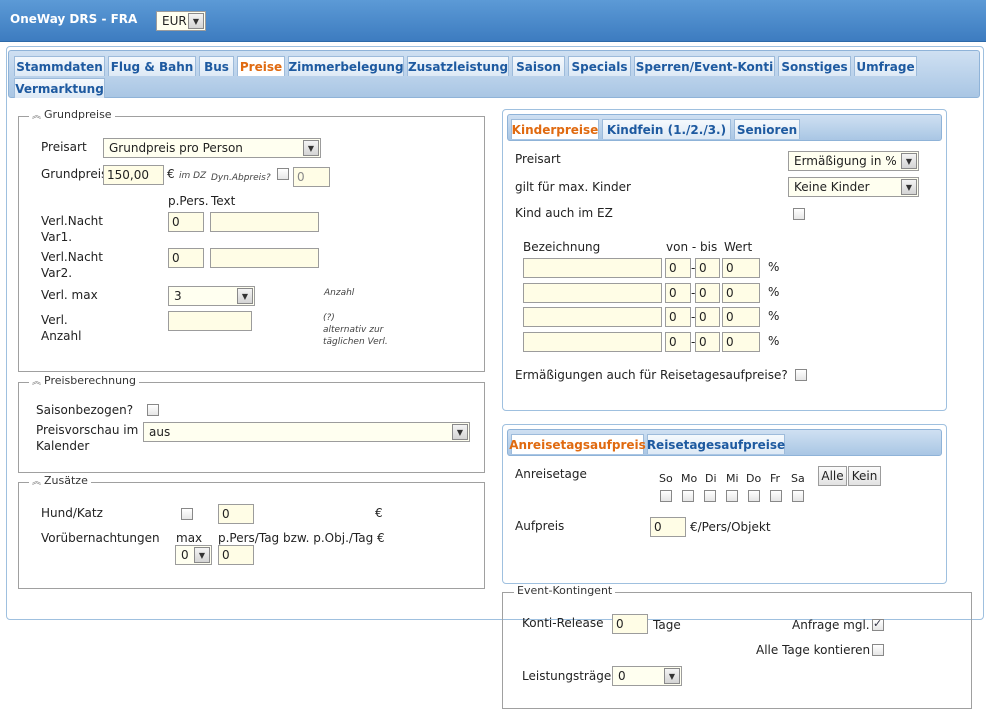  What do you see at coordinates (732, 478) in the screenshot?
I see `day-mi-label: Mi` at bounding box center [732, 478].